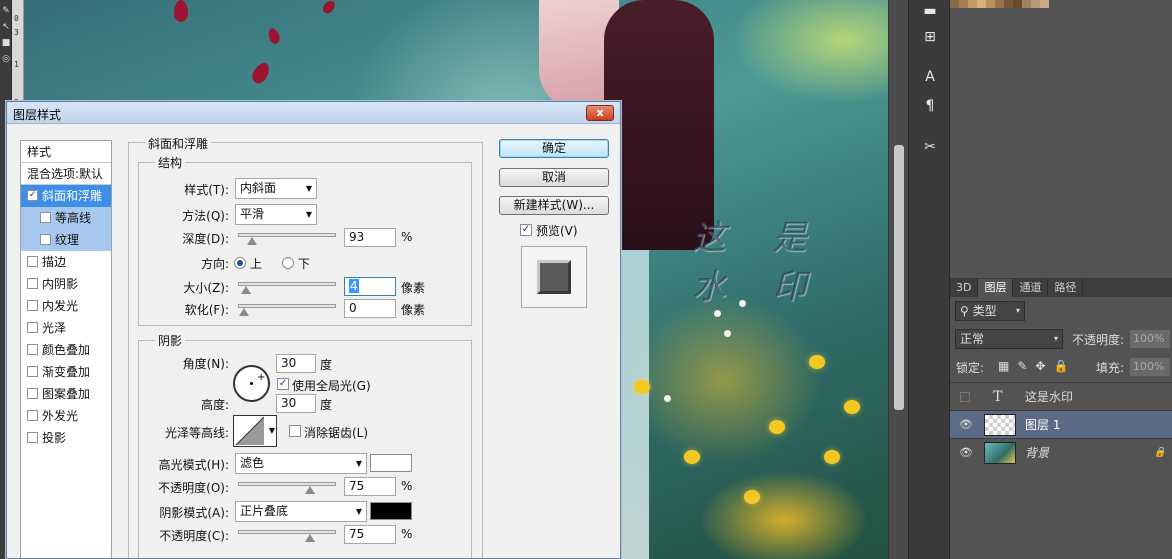 This screenshot has height=559, width=1172. I want to click on opacity-field: 100%, so click(1150, 339).